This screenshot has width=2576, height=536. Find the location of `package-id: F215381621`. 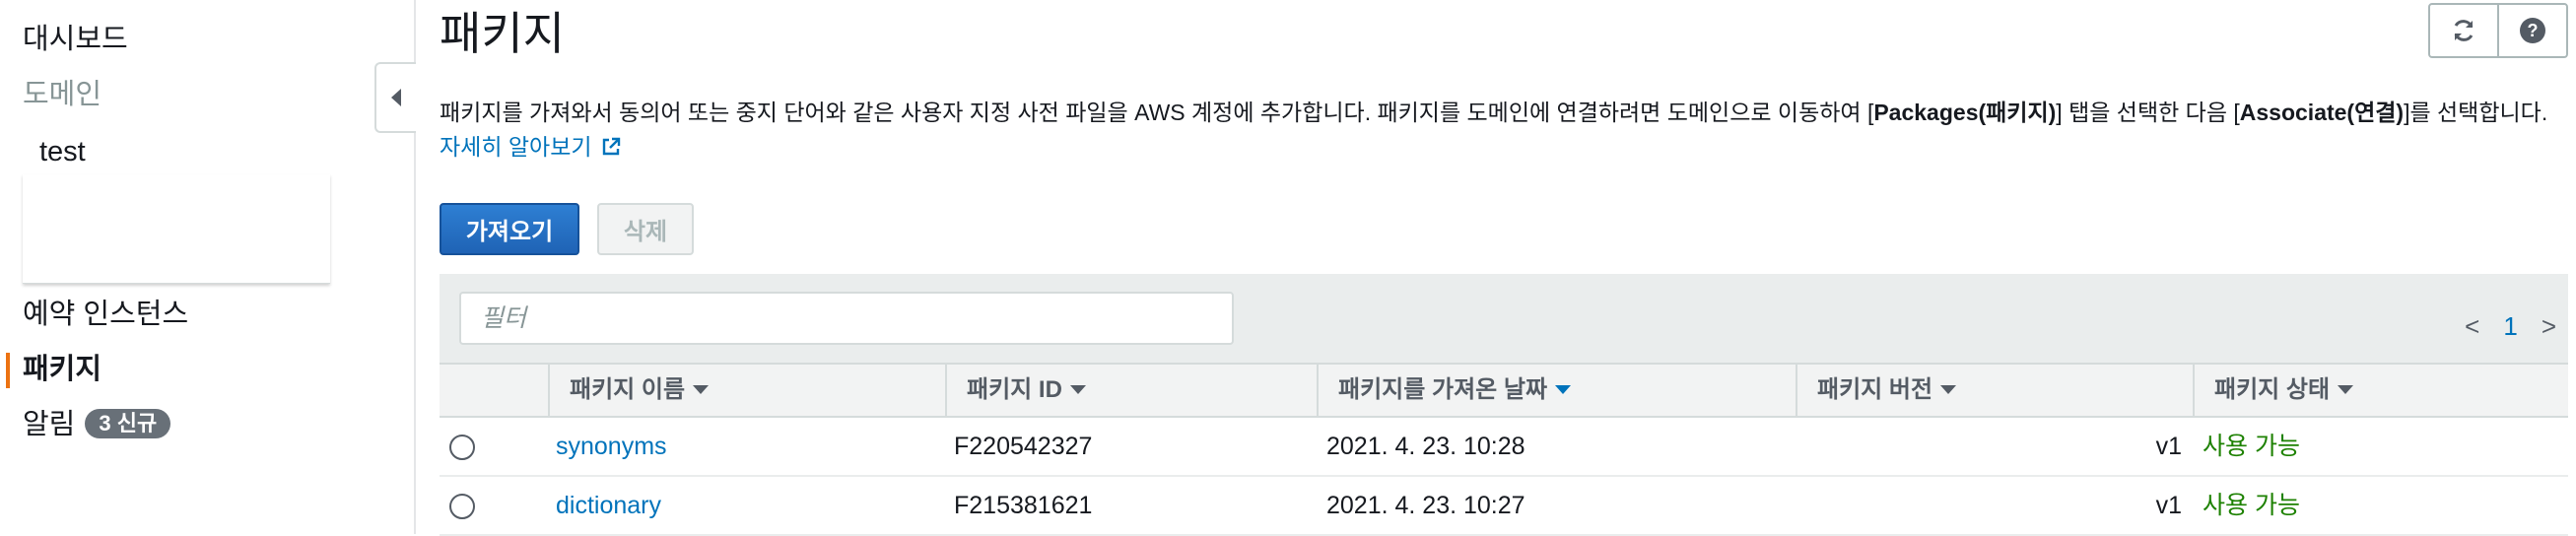

package-id: F215381621 is located at coordinates (1023, 505).